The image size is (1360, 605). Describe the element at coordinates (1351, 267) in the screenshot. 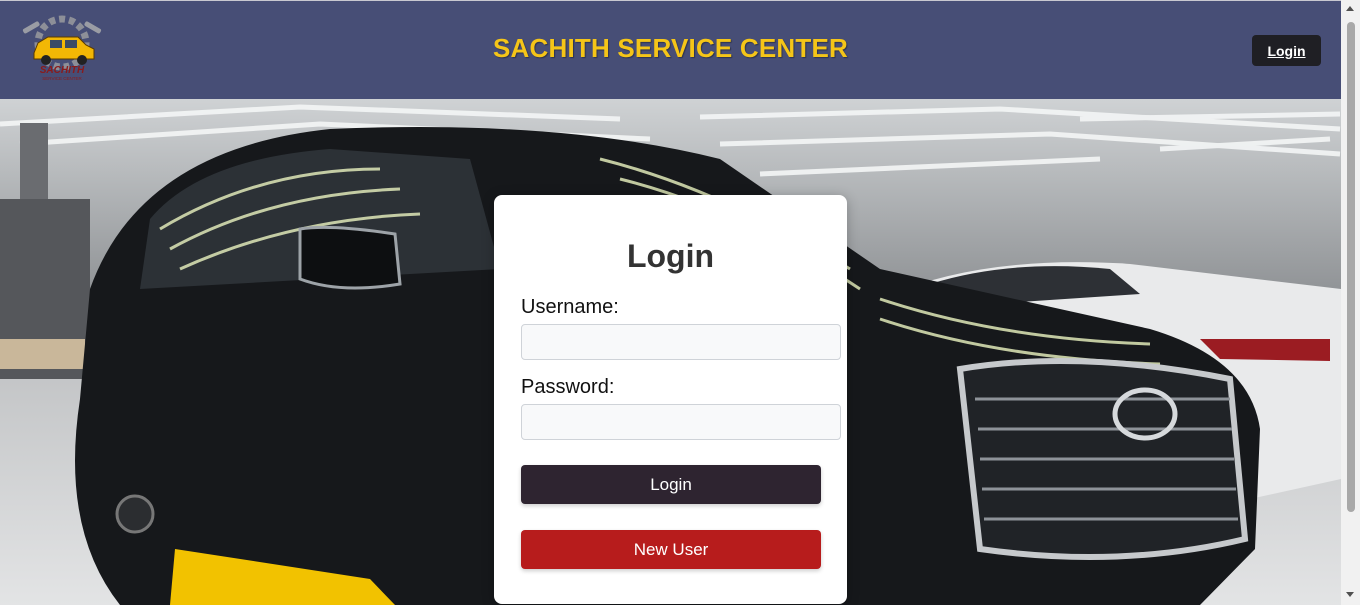

I see `scrollbar-thumb` at that location.